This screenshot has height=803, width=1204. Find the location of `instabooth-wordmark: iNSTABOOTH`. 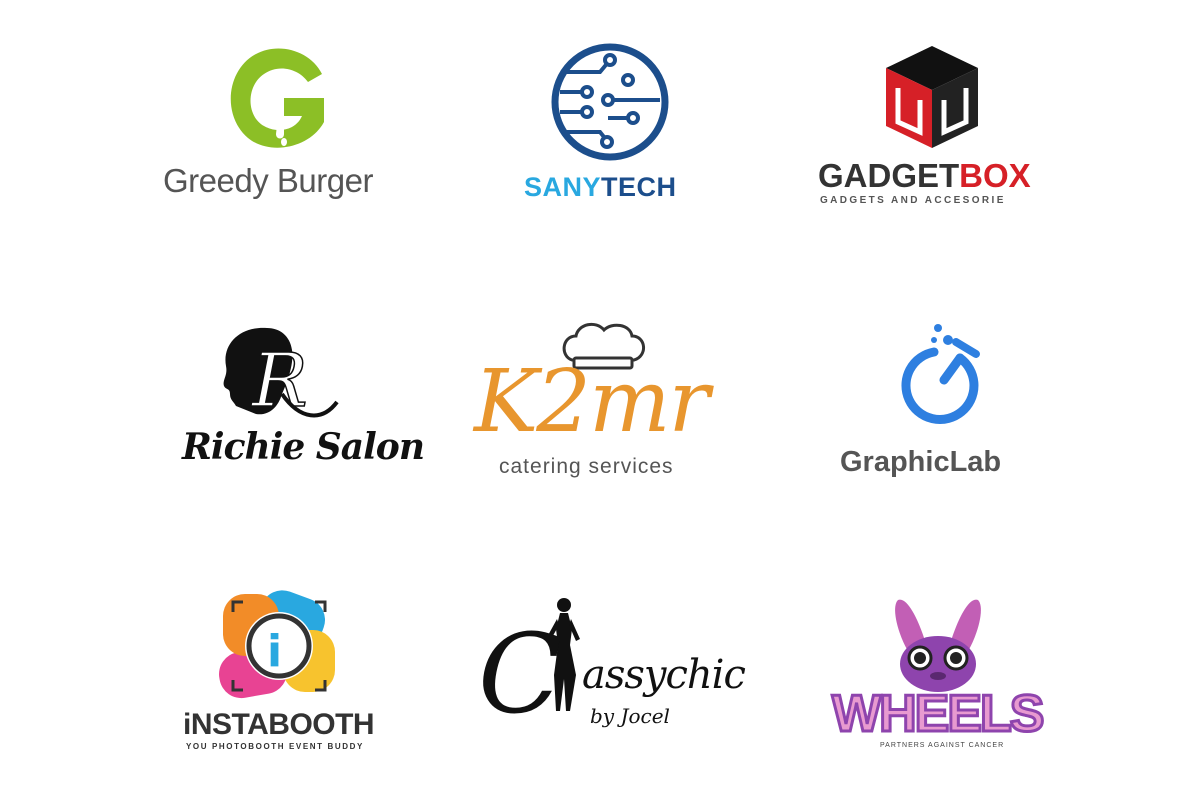

instabooth-wordmark: iNSTABOOTH is located at coordinates (279, 724).